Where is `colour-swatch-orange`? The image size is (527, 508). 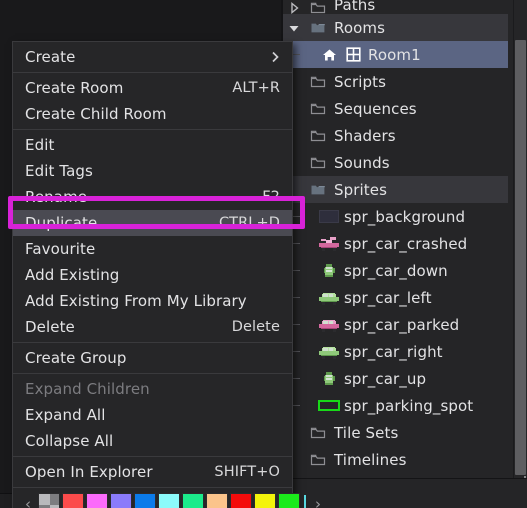 colour-swatch-orange is located at coordinates (217, 500).